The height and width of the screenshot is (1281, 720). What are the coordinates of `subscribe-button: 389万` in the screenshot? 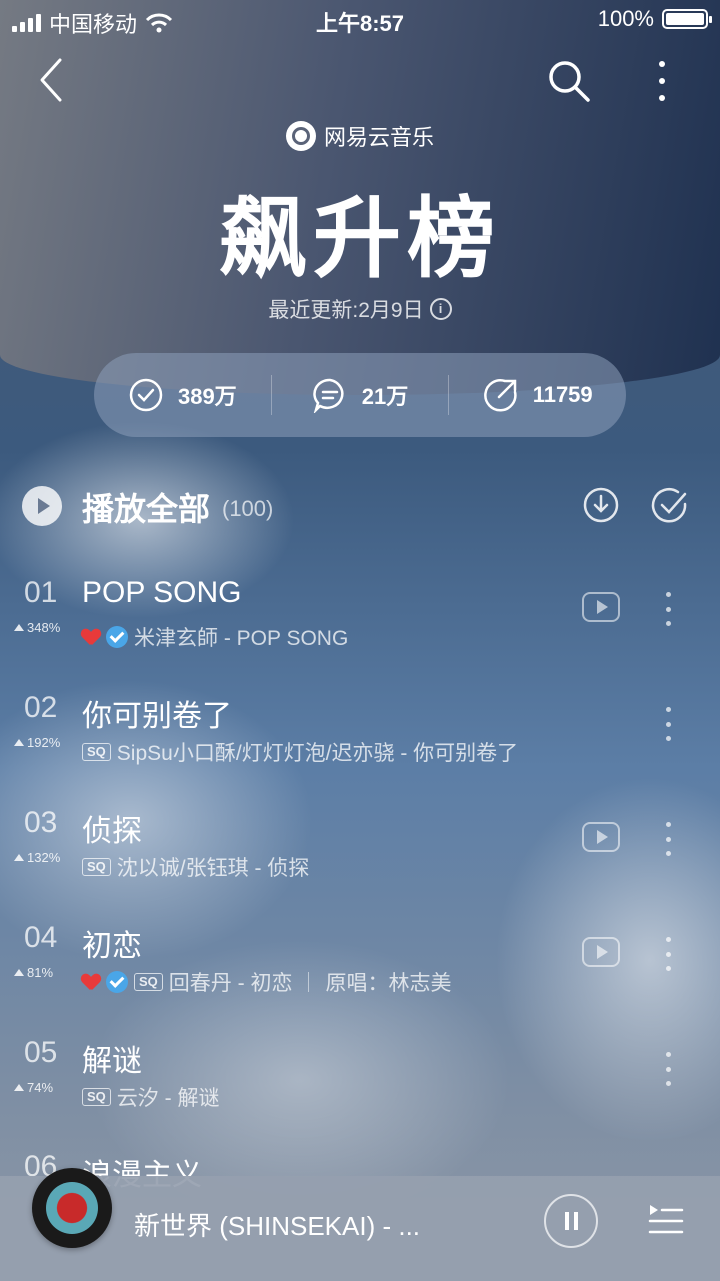 It's located at (182, 395).